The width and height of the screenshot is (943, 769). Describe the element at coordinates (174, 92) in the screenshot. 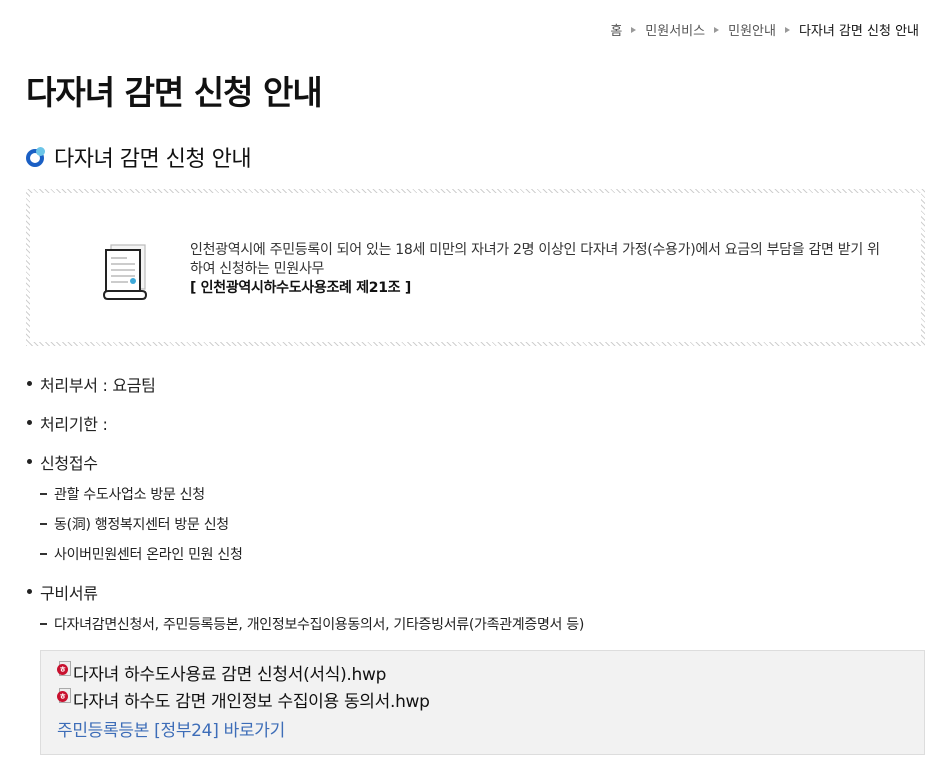

I see `page-title: 다자녀 감면 신청 안내` at that location.